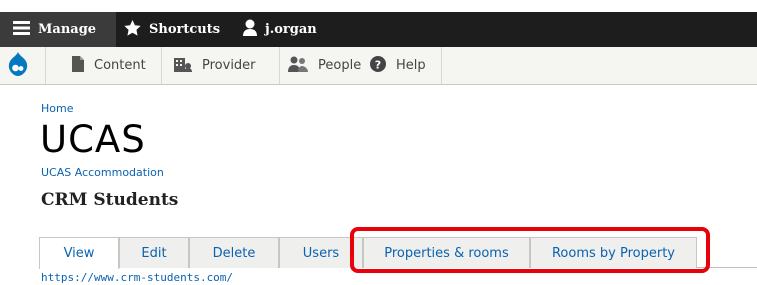  I want to click on admin-toolbar: Manage Shortcuts j.organ, so click(378, 29).